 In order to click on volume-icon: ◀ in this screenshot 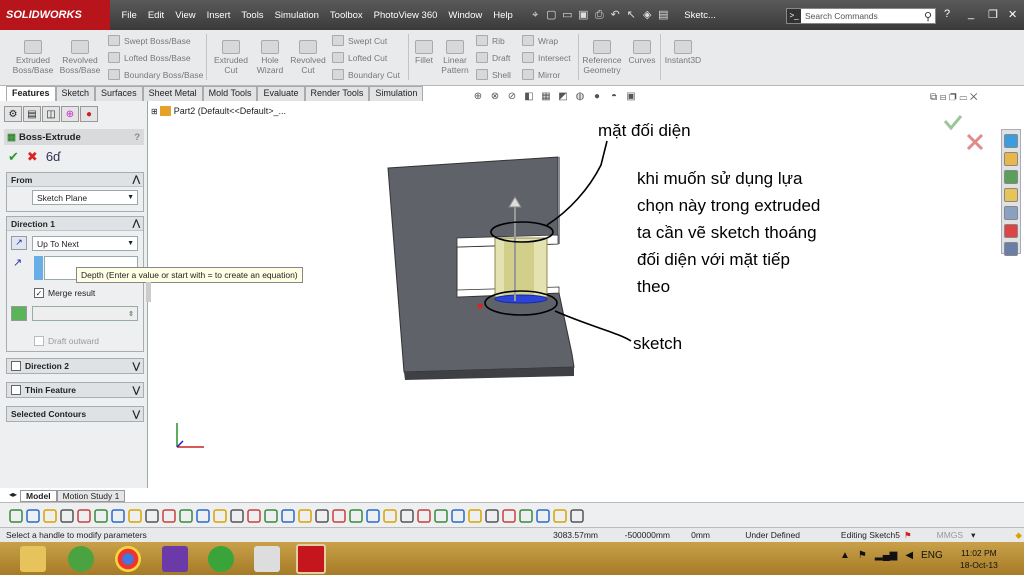, I will do `click(909, 555)`.